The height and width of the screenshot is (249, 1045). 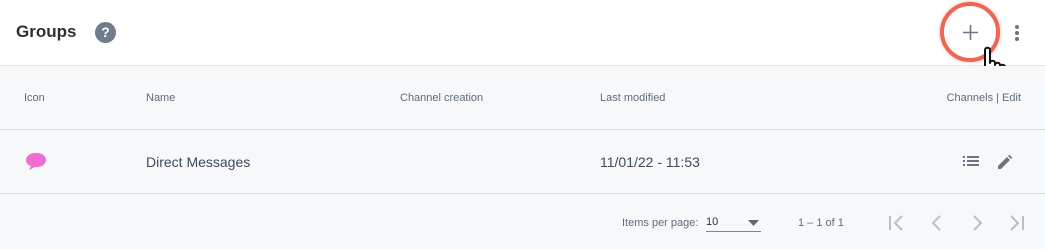 I want to click on items-per-page-value: 10, so click(x=712, y=222).